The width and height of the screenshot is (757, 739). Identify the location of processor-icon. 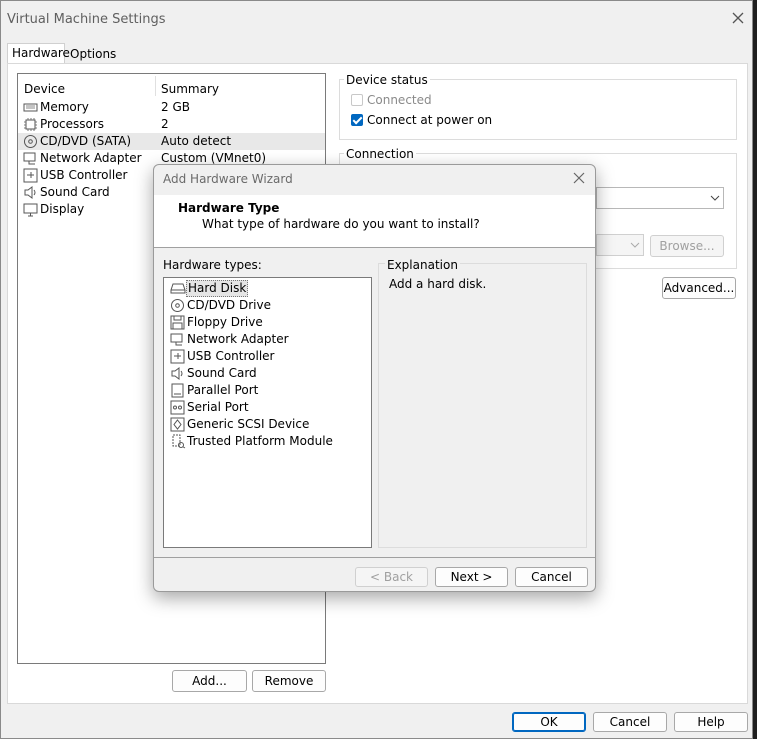
(30, 124).